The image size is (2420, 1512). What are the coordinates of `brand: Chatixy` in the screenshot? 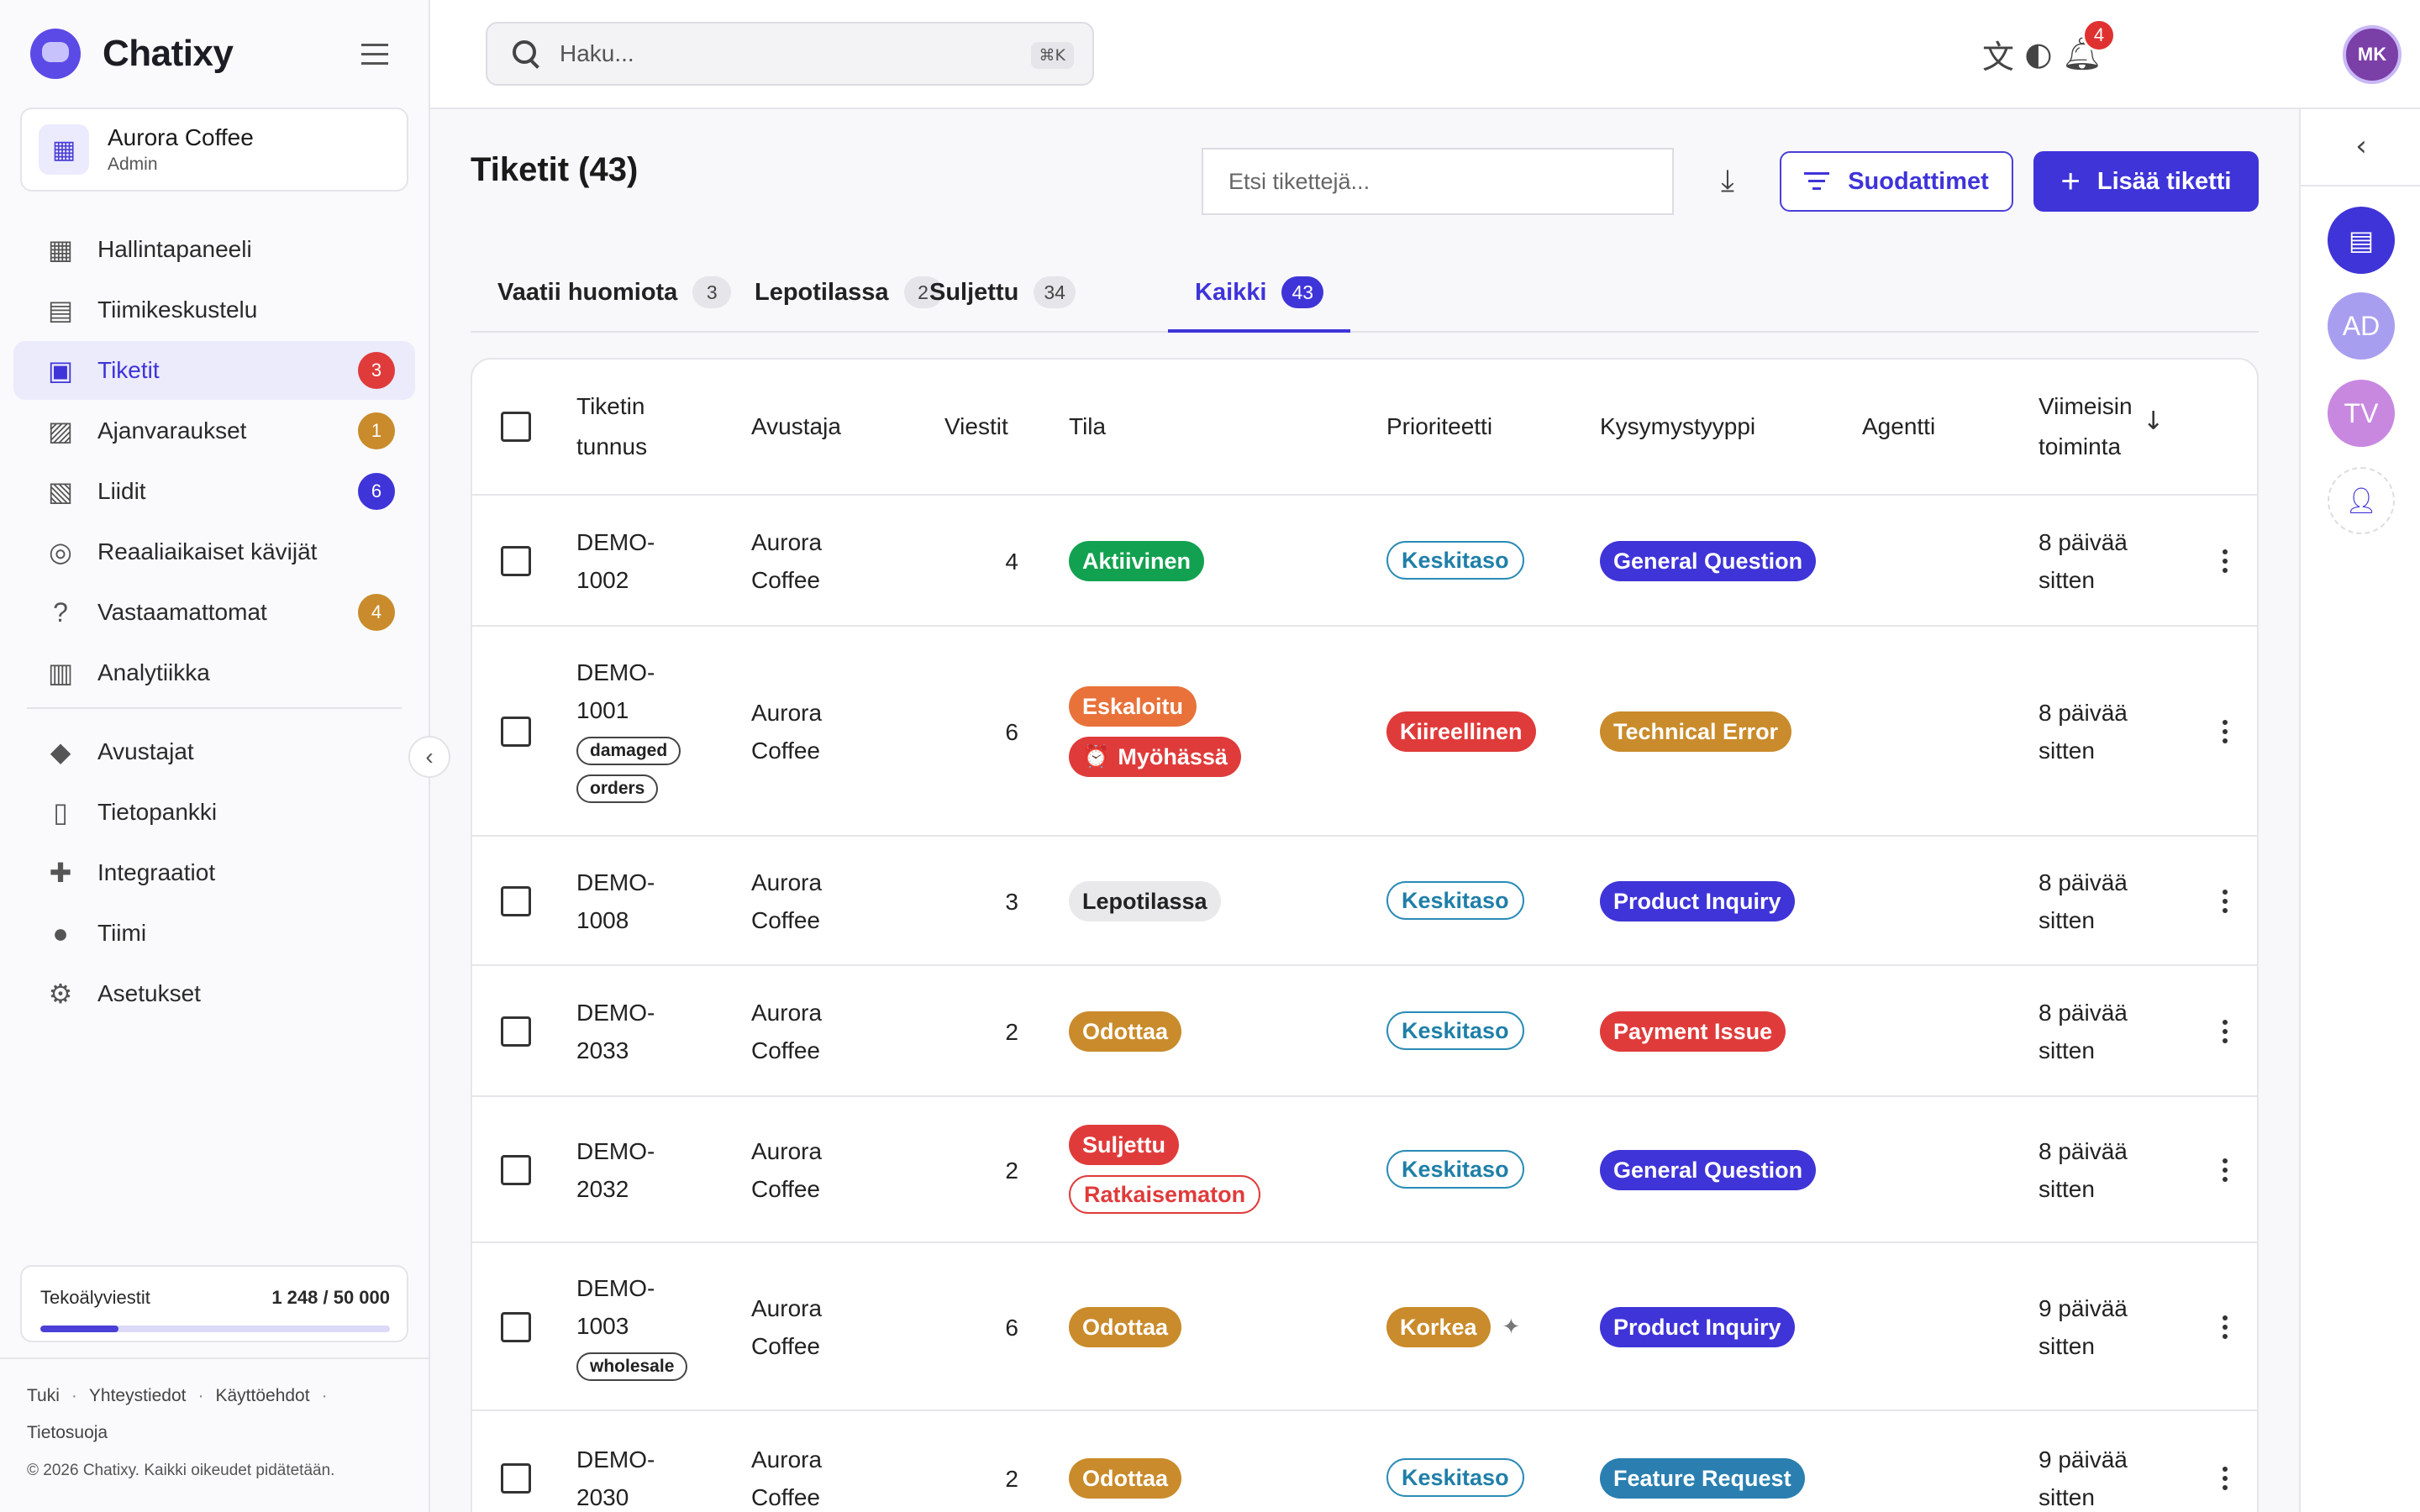 It's located at (132, 54).